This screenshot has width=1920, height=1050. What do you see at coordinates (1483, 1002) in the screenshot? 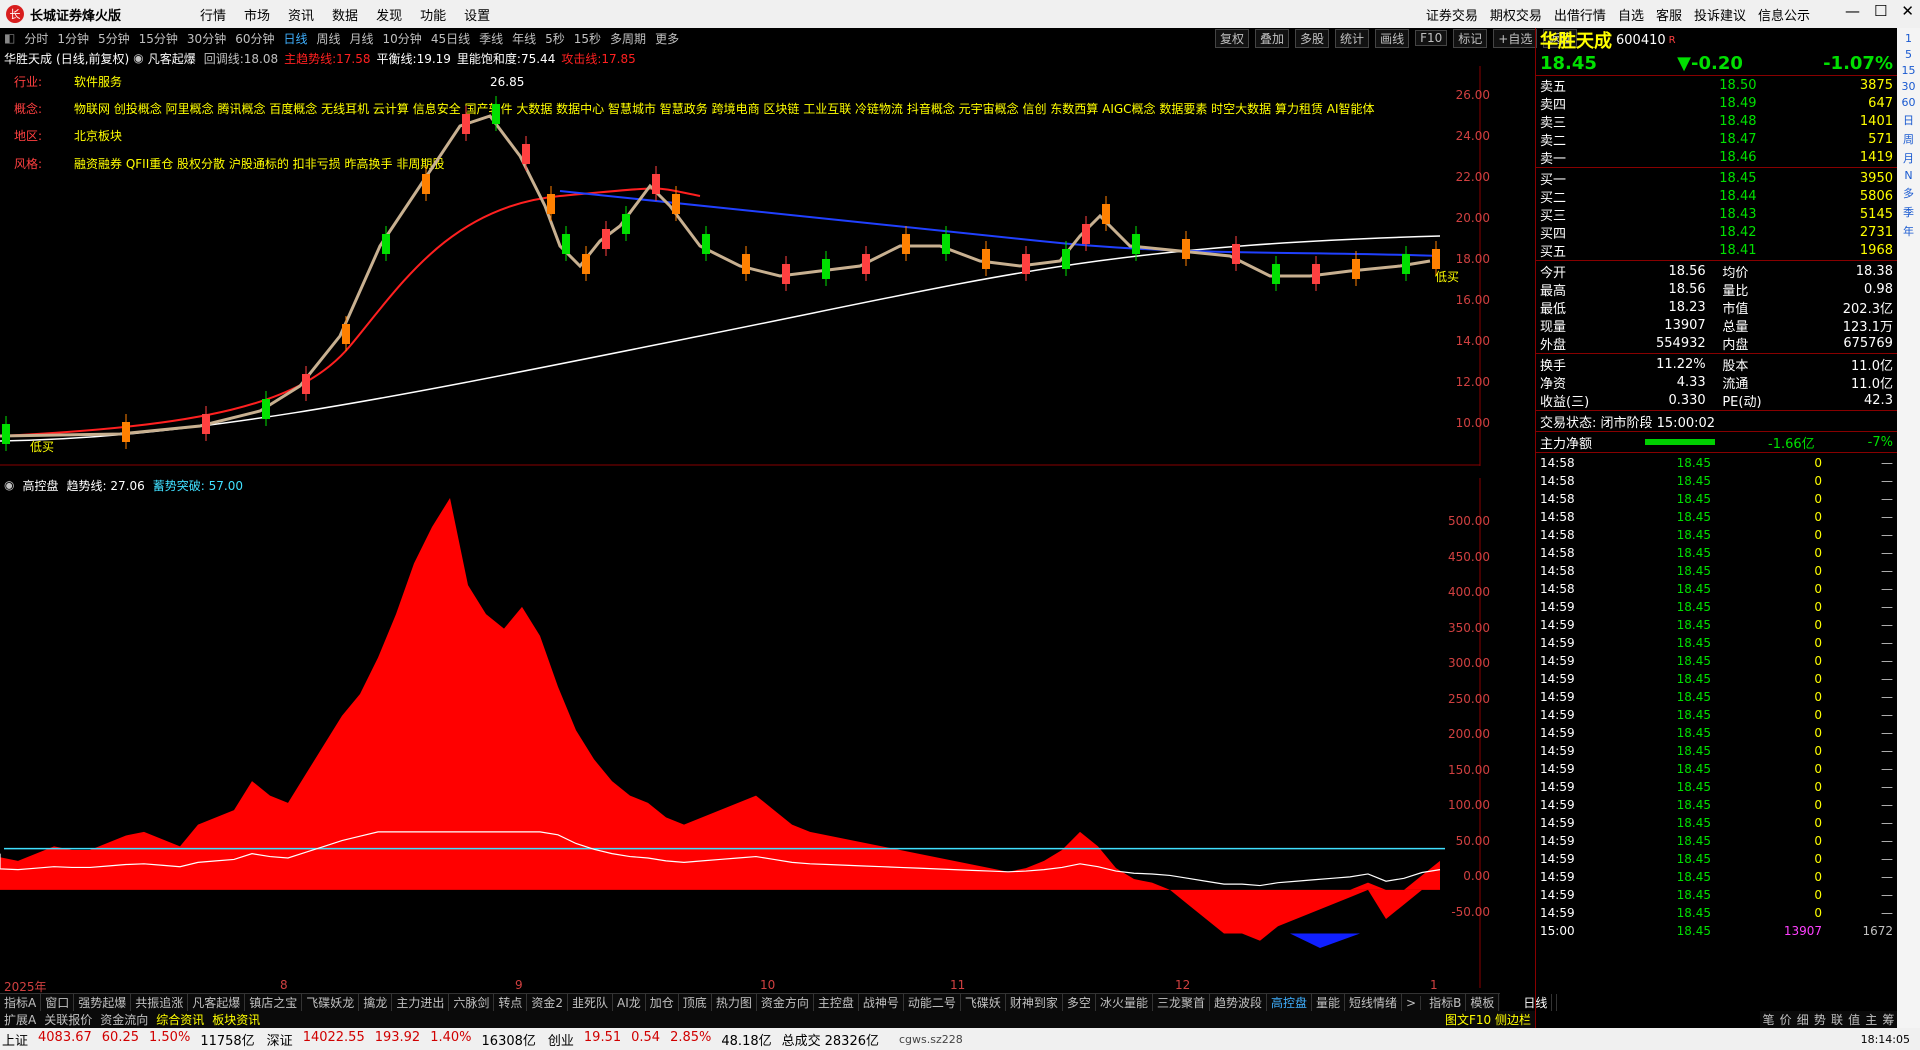
I see `ind-right-1: 模板` at bounding box center [1483, 1002].